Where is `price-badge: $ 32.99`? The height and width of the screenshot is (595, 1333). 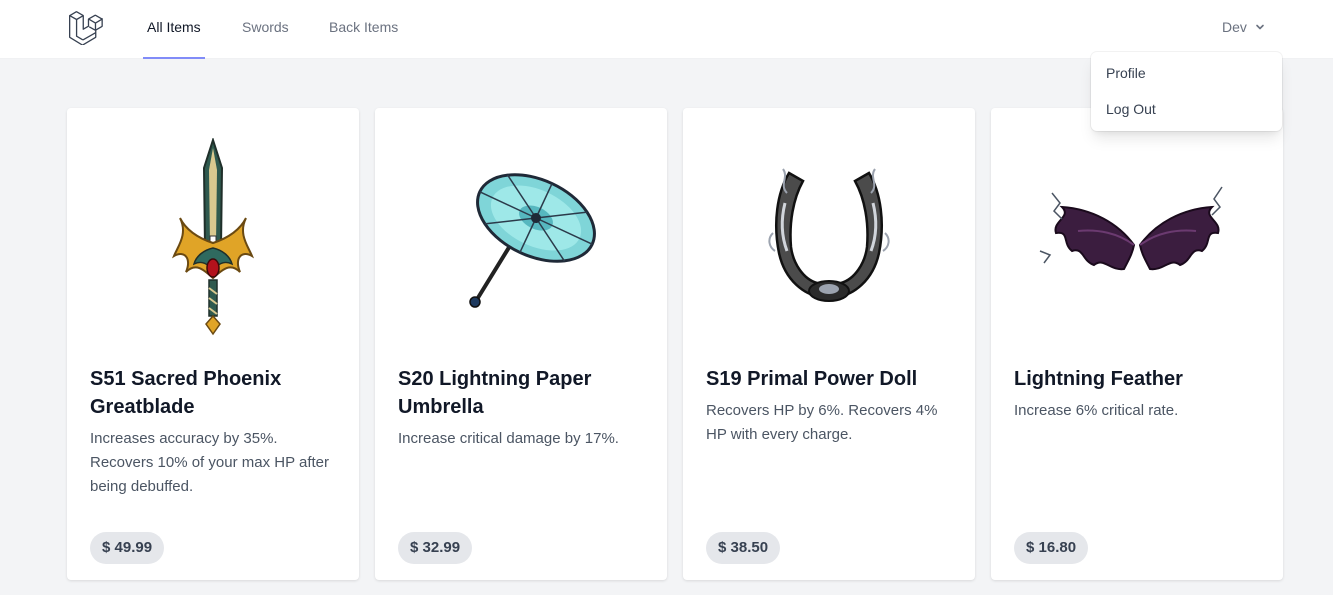
price-badge: $ 32.99 is located at coordinates (435, 548).